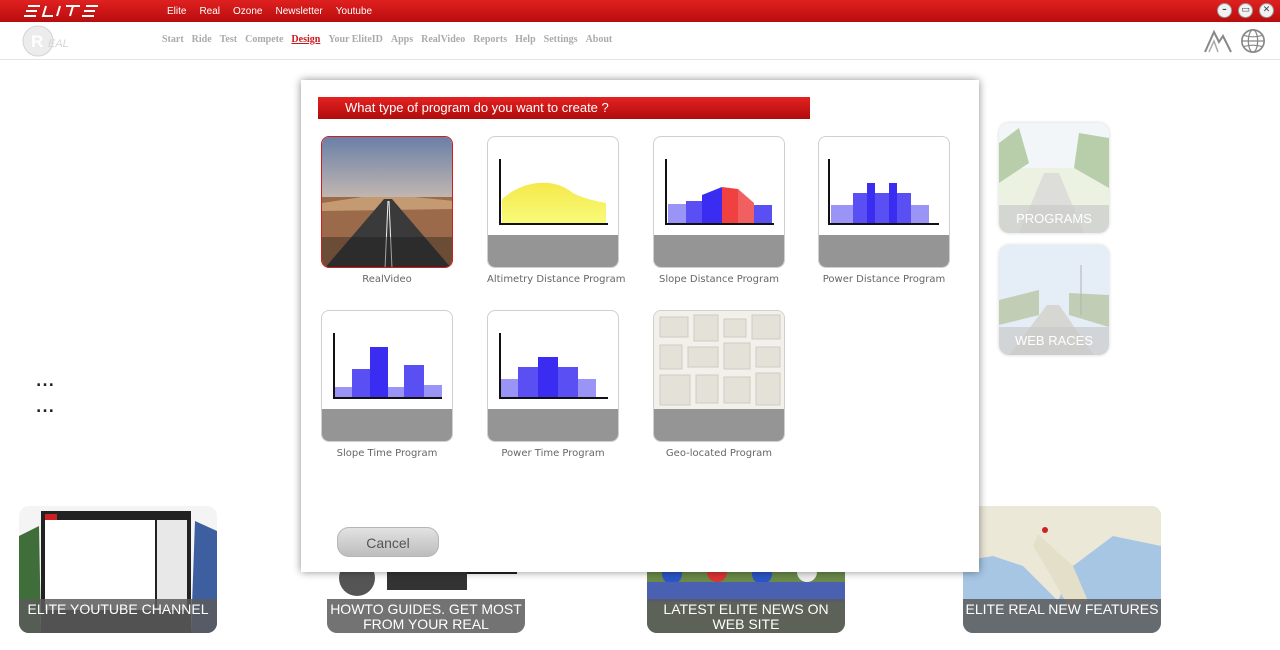 This screenshot has height=650, width=1280. I want to click on top-nav-ozone: Ozone, so click(247, 11).